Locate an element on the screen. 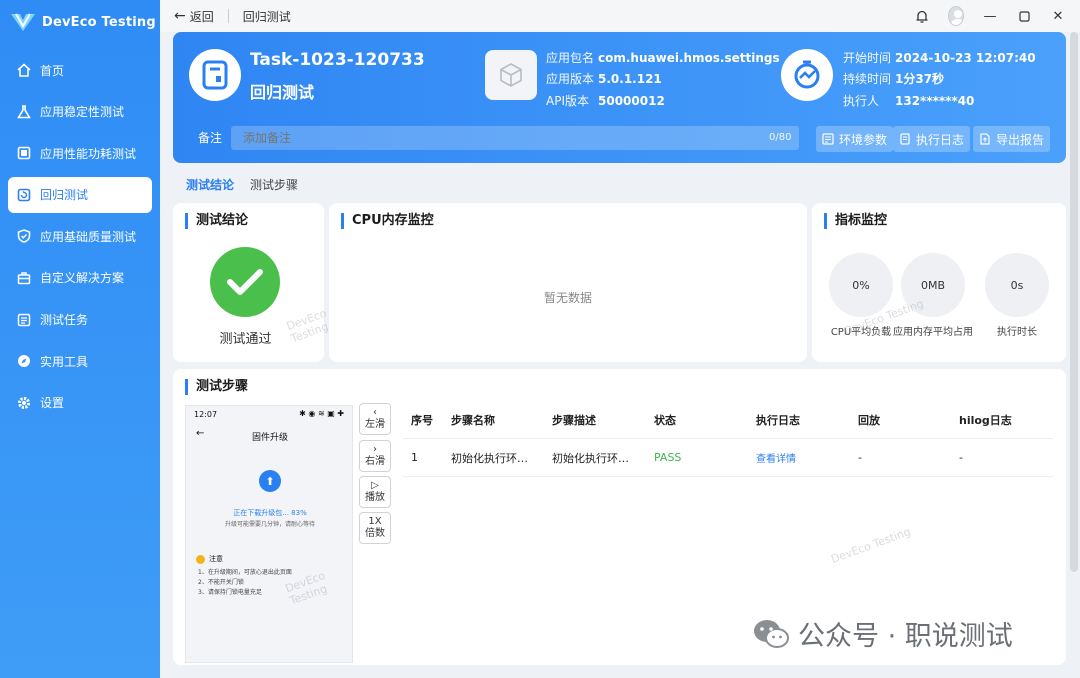 Image resolution: width=1080 pixels, height=678 pixels. row-hilog: - is located at coordinates (961, 457).